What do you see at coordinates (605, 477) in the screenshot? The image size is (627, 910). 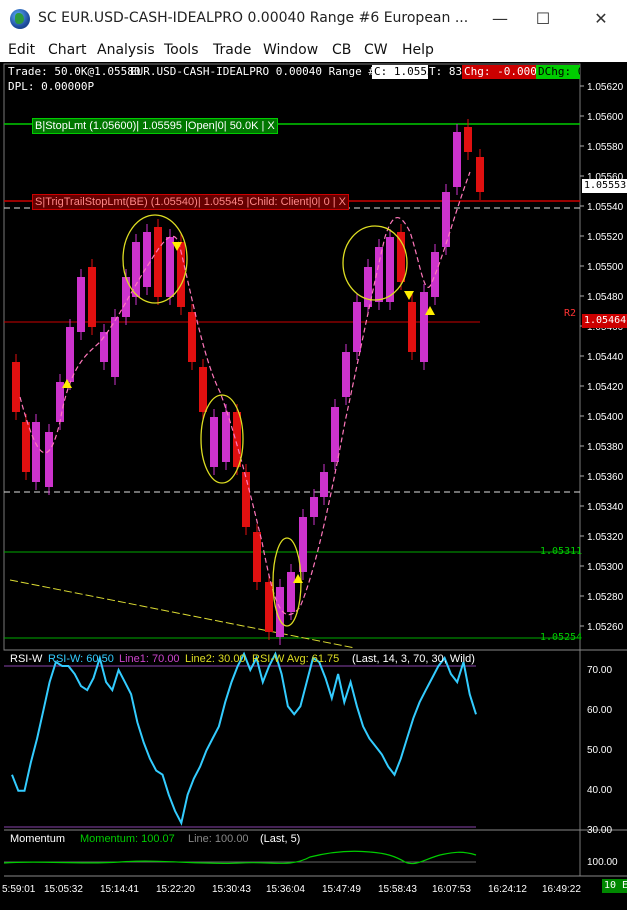 I see `price-tick-label: 1.05360` at bounding box center [605, 477].